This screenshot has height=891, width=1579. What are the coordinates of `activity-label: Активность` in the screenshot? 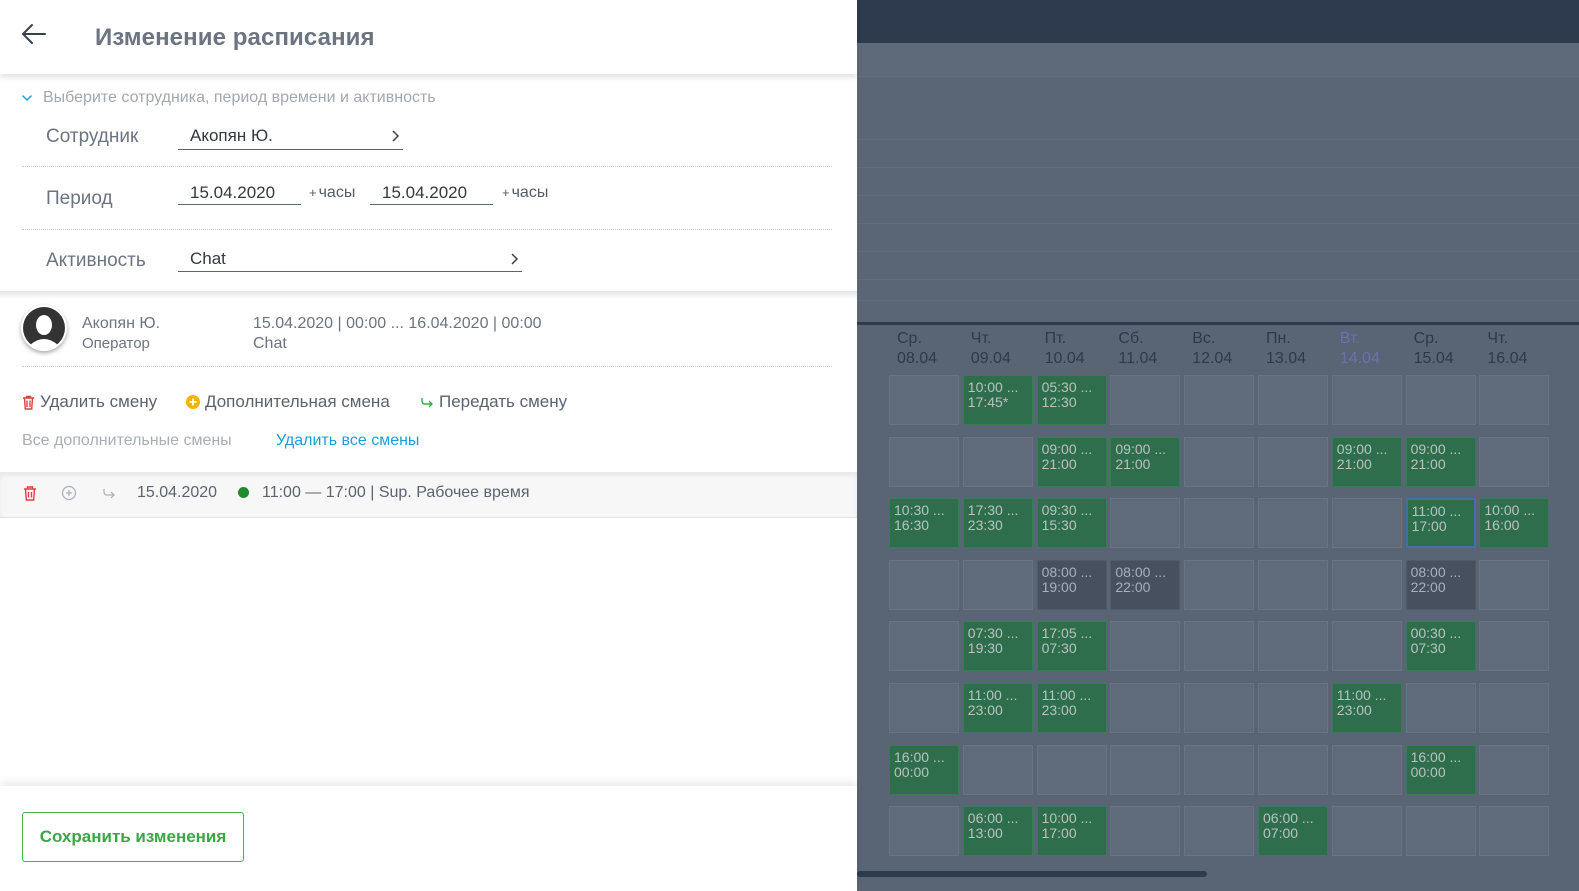 It's located at (96, 260).